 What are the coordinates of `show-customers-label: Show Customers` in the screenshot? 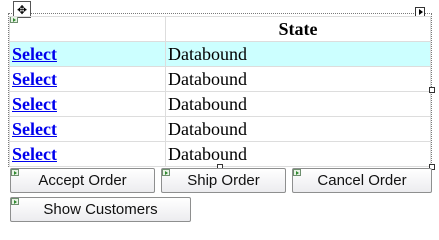 It's located at (100, 209).